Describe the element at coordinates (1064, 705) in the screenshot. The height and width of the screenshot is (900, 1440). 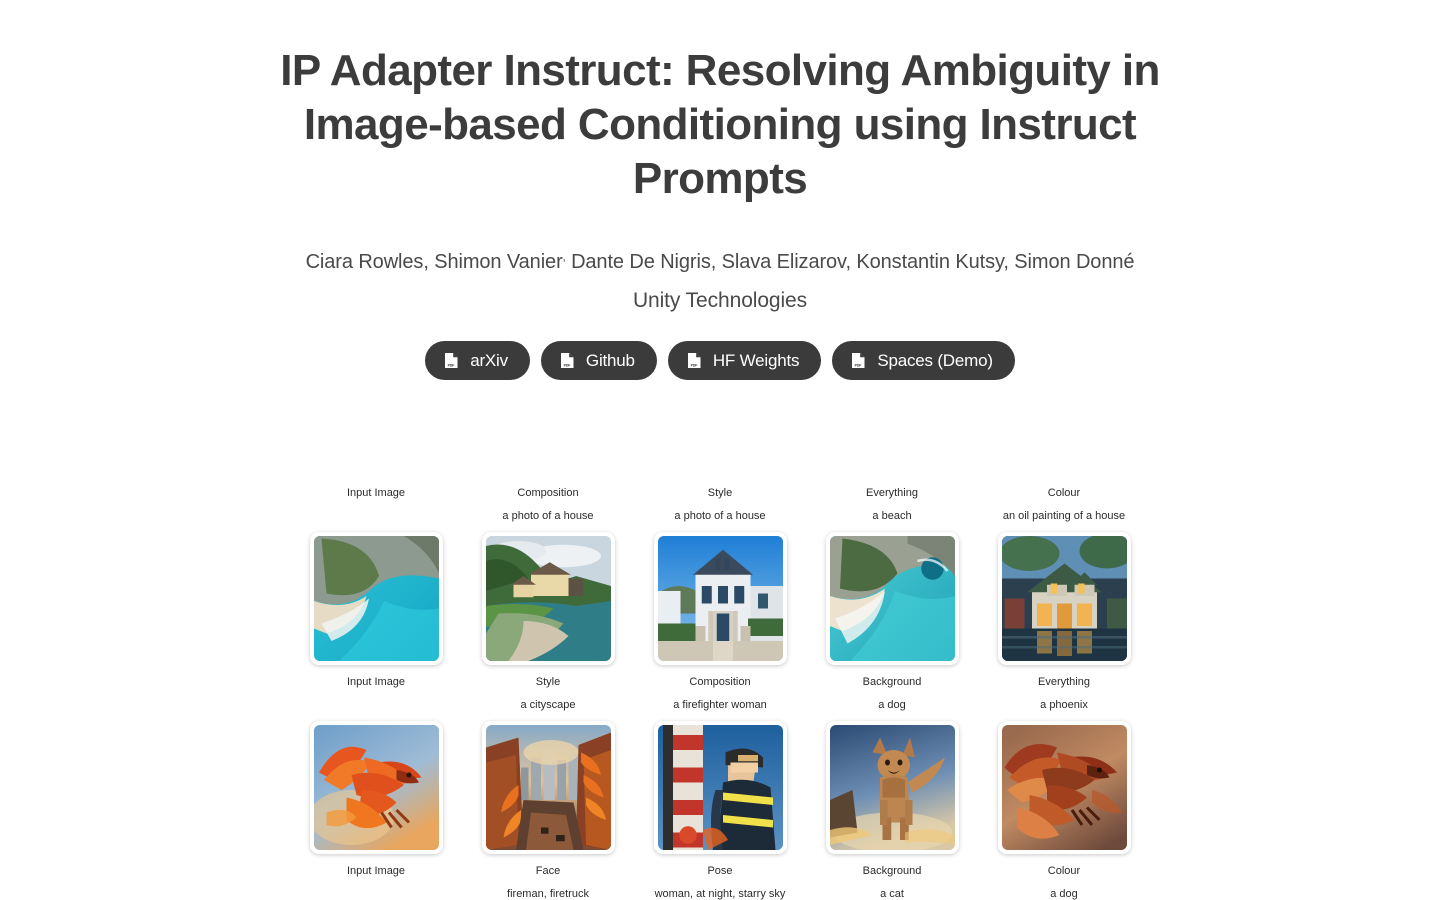
I see `cell-prompt: a phoenix` at that location.